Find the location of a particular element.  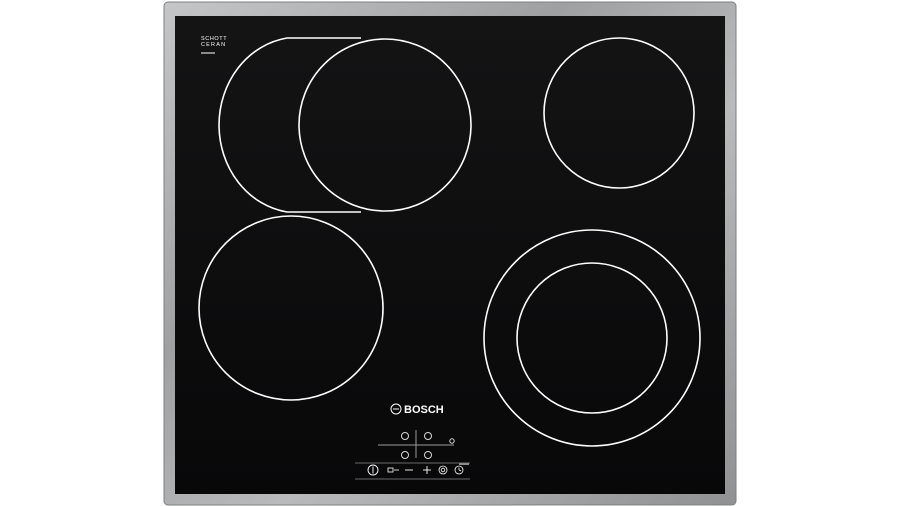

svg-text: BOSCH is located at coordinates (424, 410).